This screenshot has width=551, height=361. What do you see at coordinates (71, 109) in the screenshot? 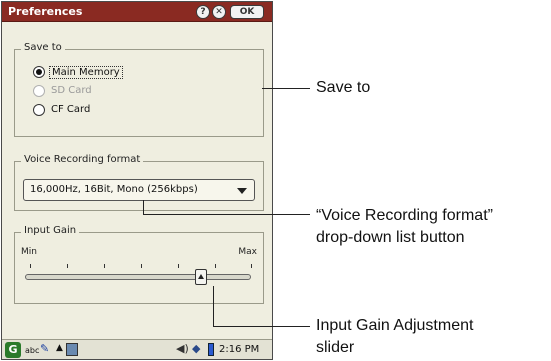
I see `radio-label-cf-card: CF Card` at bounding box center [71, 109].